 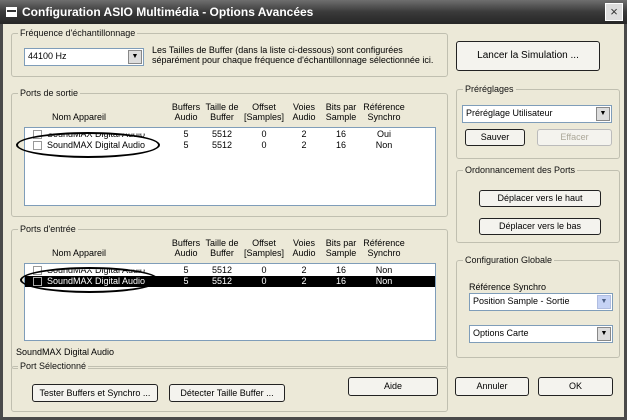 I want to click on move-up-button: Déplacer vers le haut, so click(x=540, y=198).